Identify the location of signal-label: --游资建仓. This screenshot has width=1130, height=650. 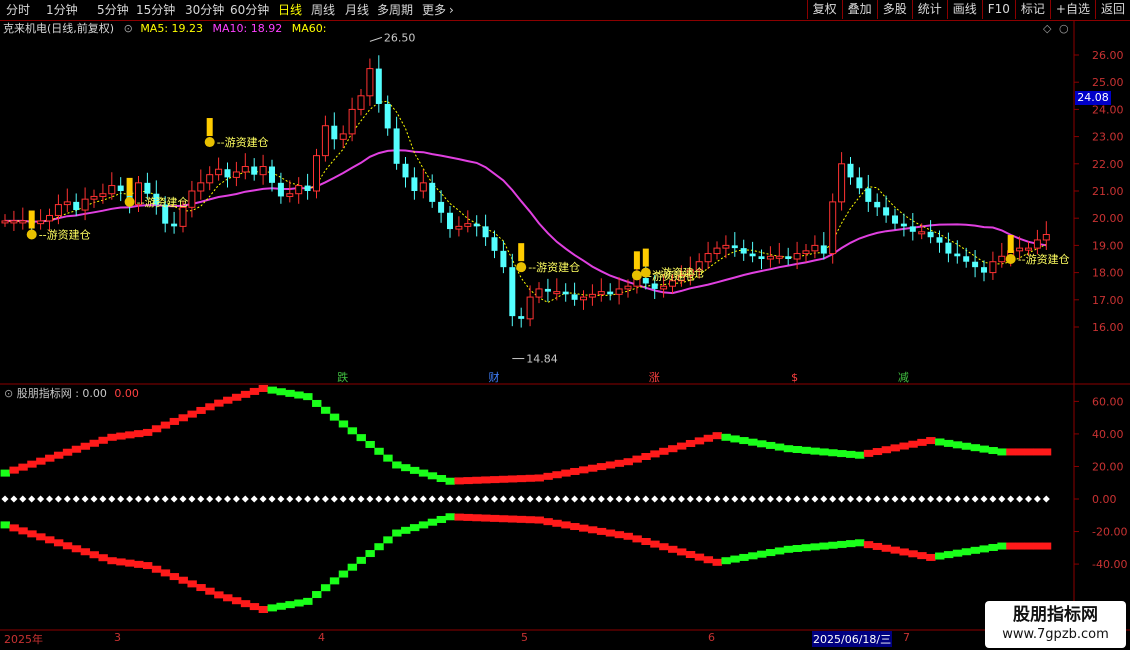
(679, 273).